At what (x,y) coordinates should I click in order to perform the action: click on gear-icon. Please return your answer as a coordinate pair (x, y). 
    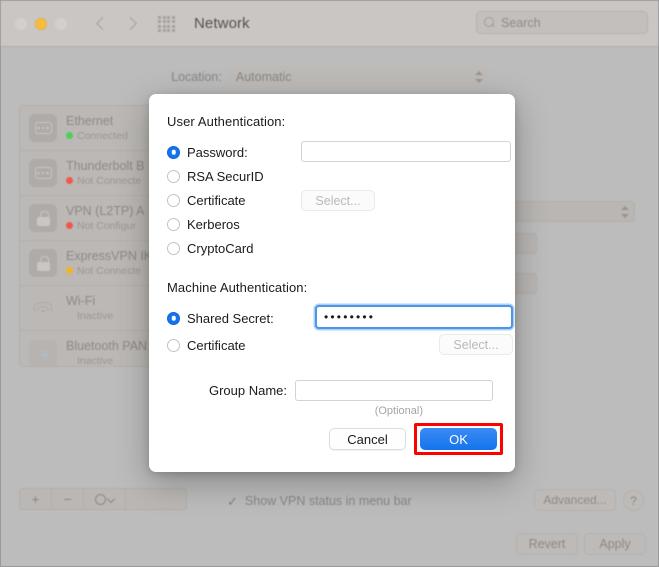
    Looking at the image, I should click on (100, 499).